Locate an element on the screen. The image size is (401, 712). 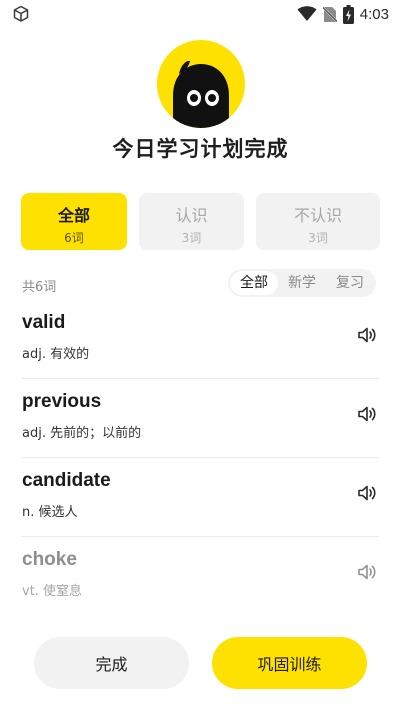
battery-charging-icon is located at coordinates (348, 14).